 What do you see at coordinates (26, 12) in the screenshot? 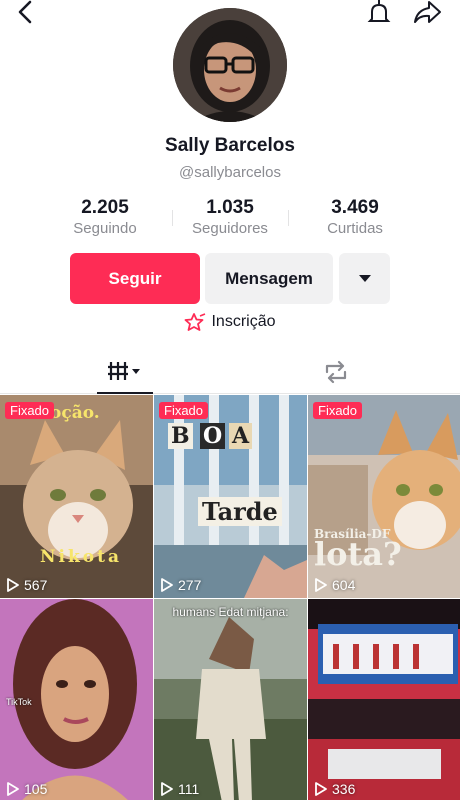
I see `chevron-left-icon` at bounding box center [26, 12].